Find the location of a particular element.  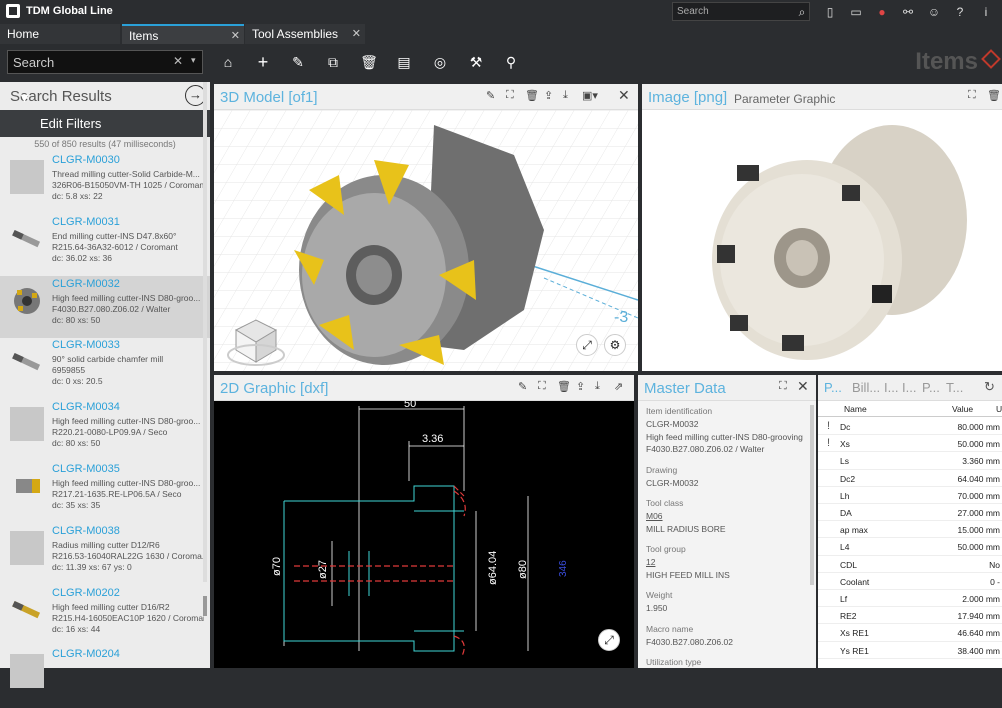

table-row: Xs RE1 46.640 mm is located at coordinates (910, 633).